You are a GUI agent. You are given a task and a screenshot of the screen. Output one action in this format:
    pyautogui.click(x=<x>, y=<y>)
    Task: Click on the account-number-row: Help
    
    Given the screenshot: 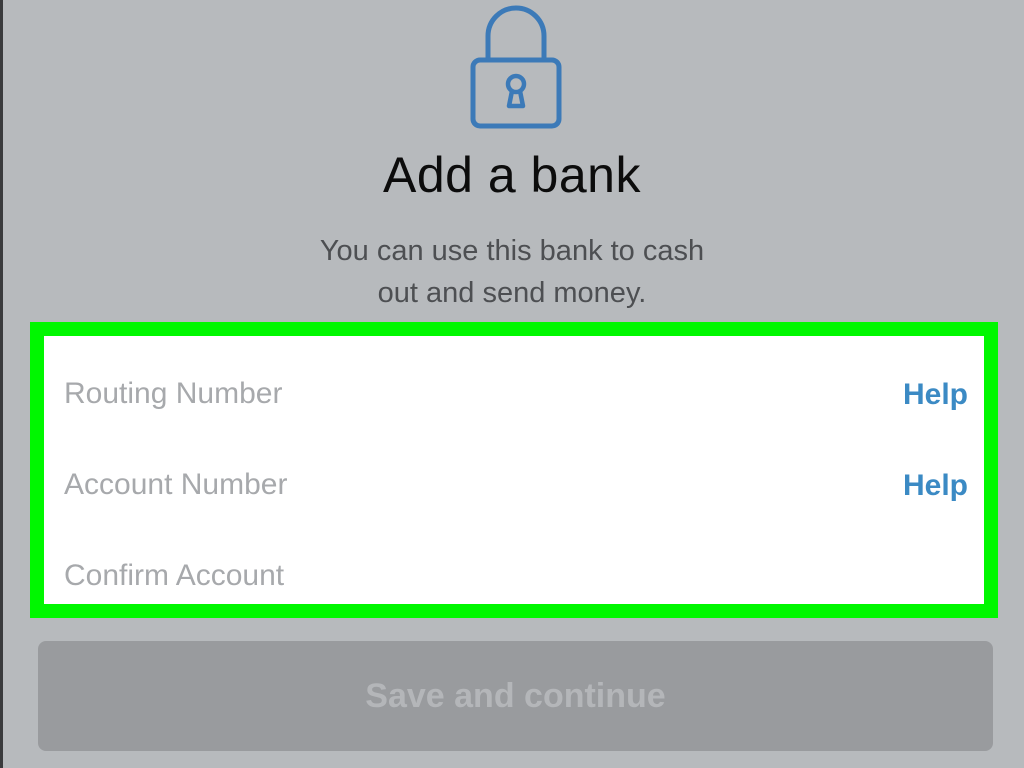 What is the action you would take?
    pyautogui.click(x=514, y=485)
    